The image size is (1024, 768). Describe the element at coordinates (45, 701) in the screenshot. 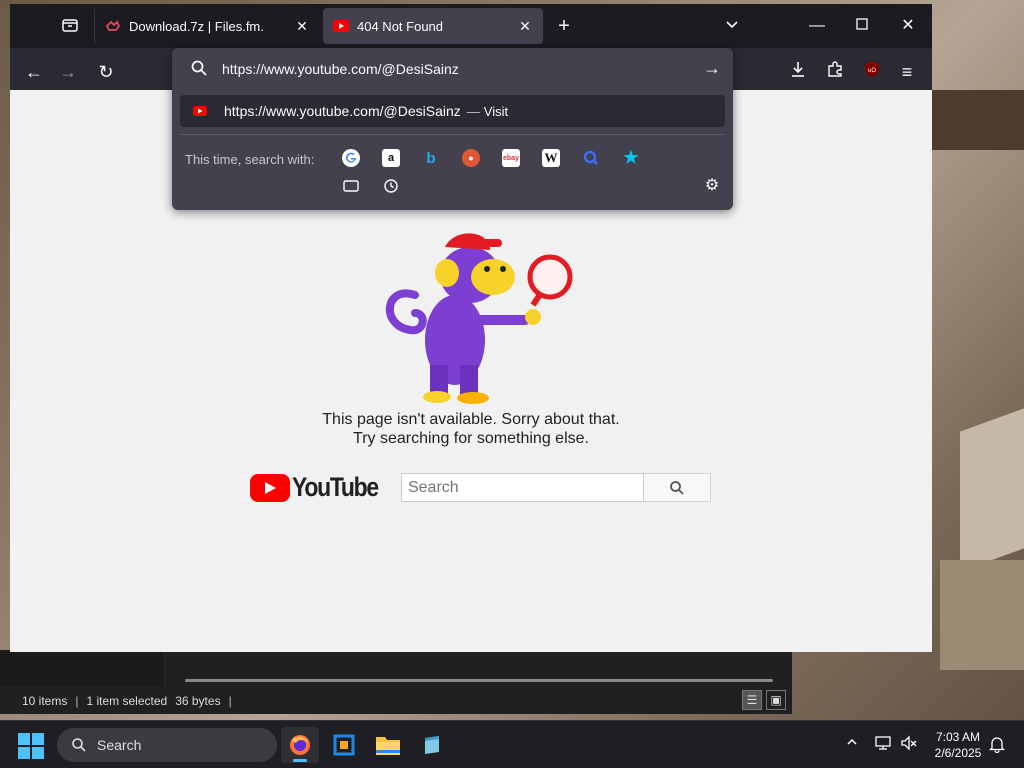

I see `item-count: 10 items` at that location.